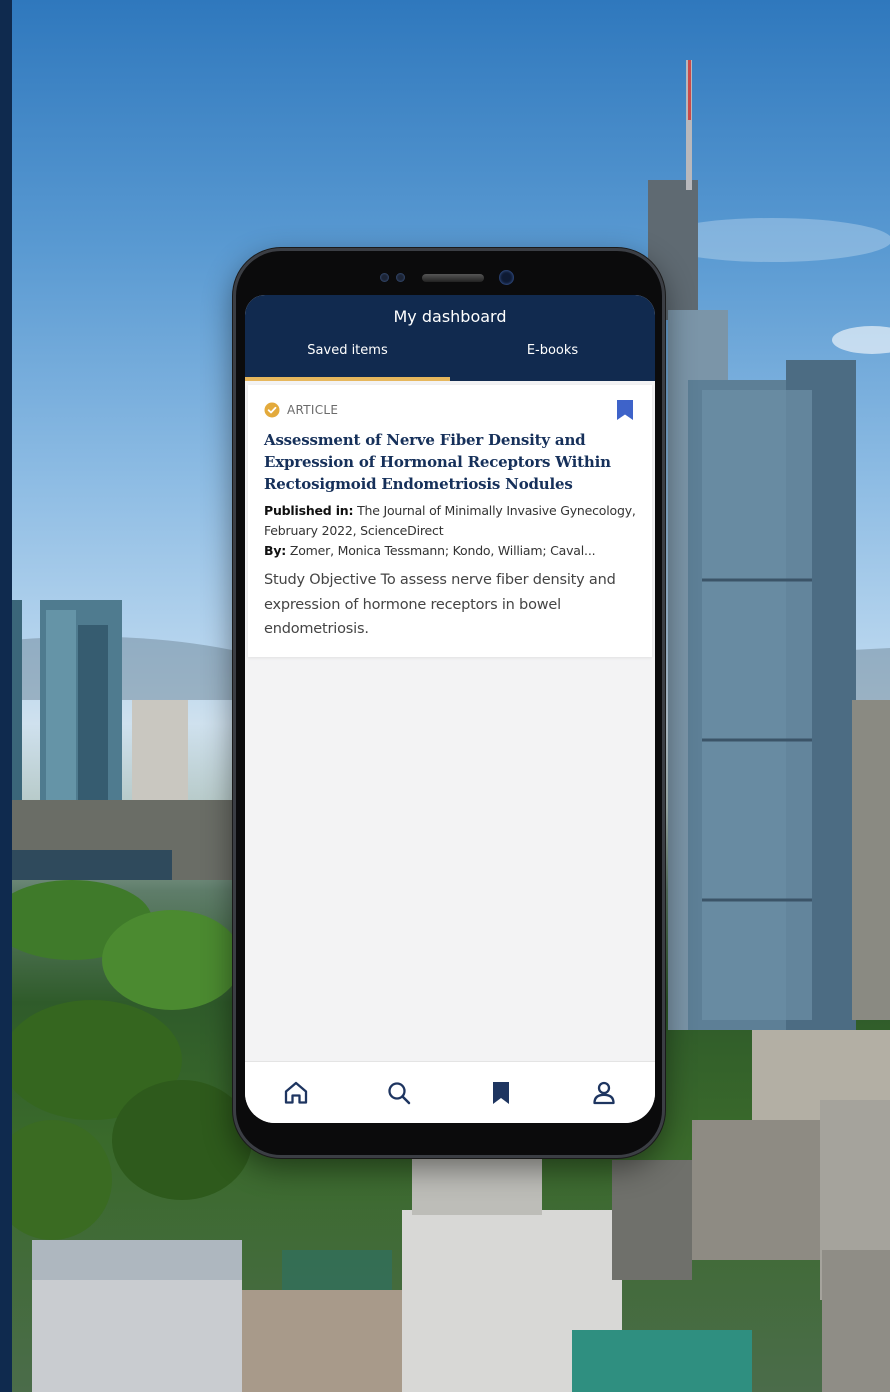 The width and height of the screenshot is (890, 1392). What do you see at coordinates (450, 338) in the screenshot?
I see `app-header: My dashboard Saved items E-books` at bounding box center [450, 338].